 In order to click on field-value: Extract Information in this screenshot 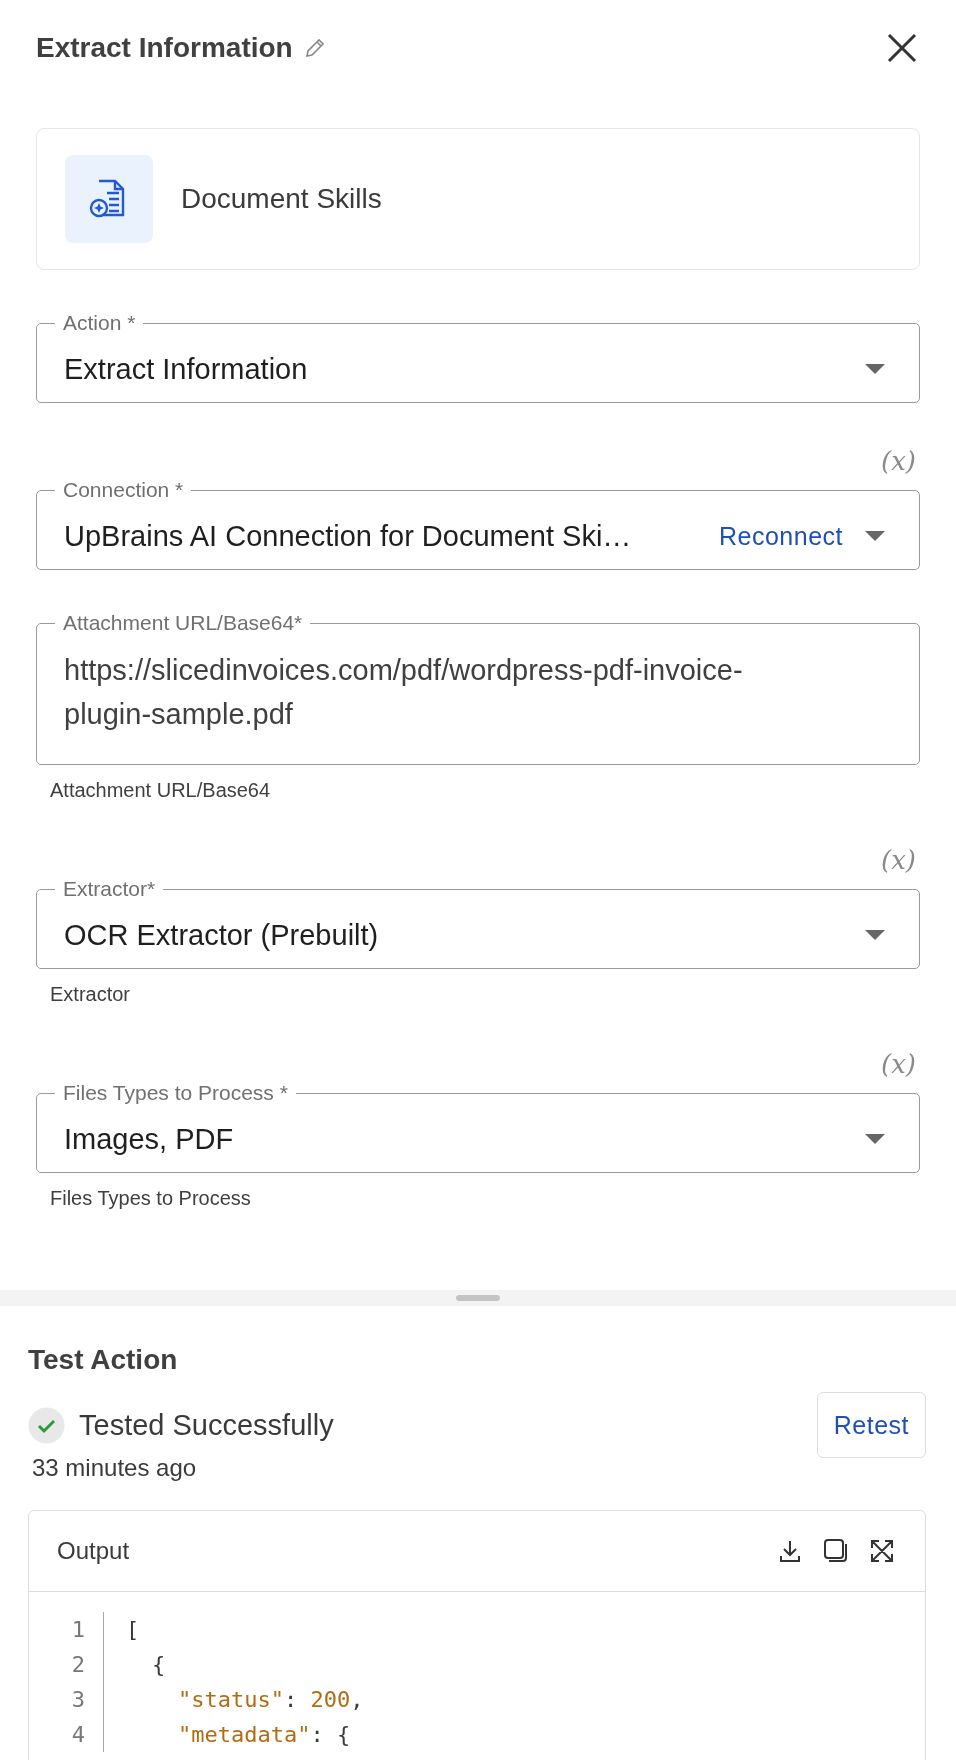, I will do `click(186, 369)`.